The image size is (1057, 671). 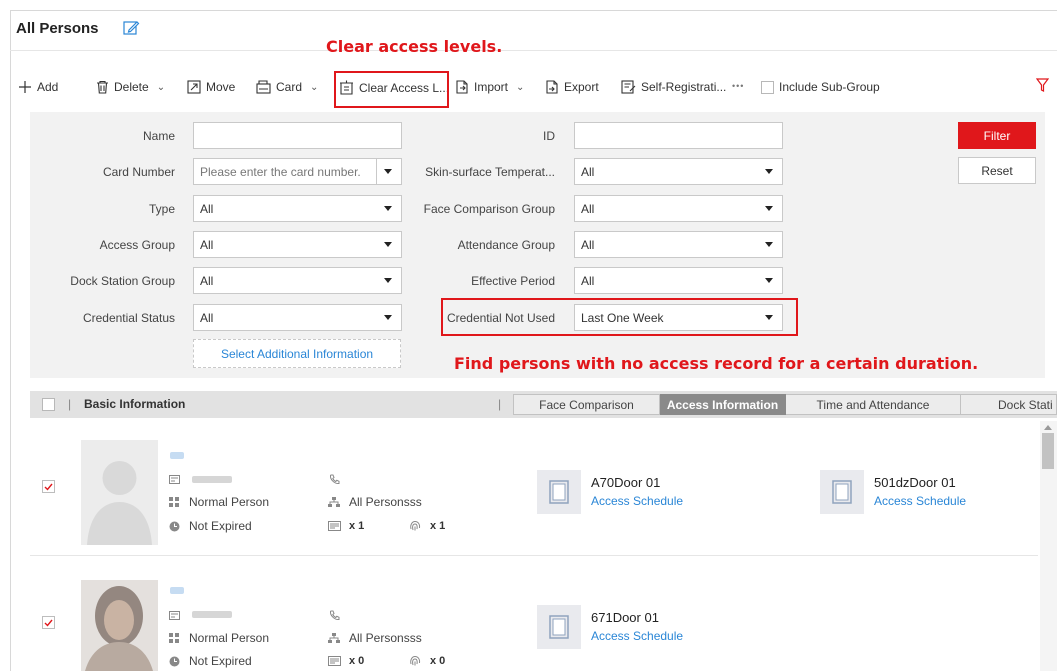 What do you see at coordinates (128, 318) in the screenshot?
I see `credential-status-label: Credential Status` at bounding box center [128, 318].